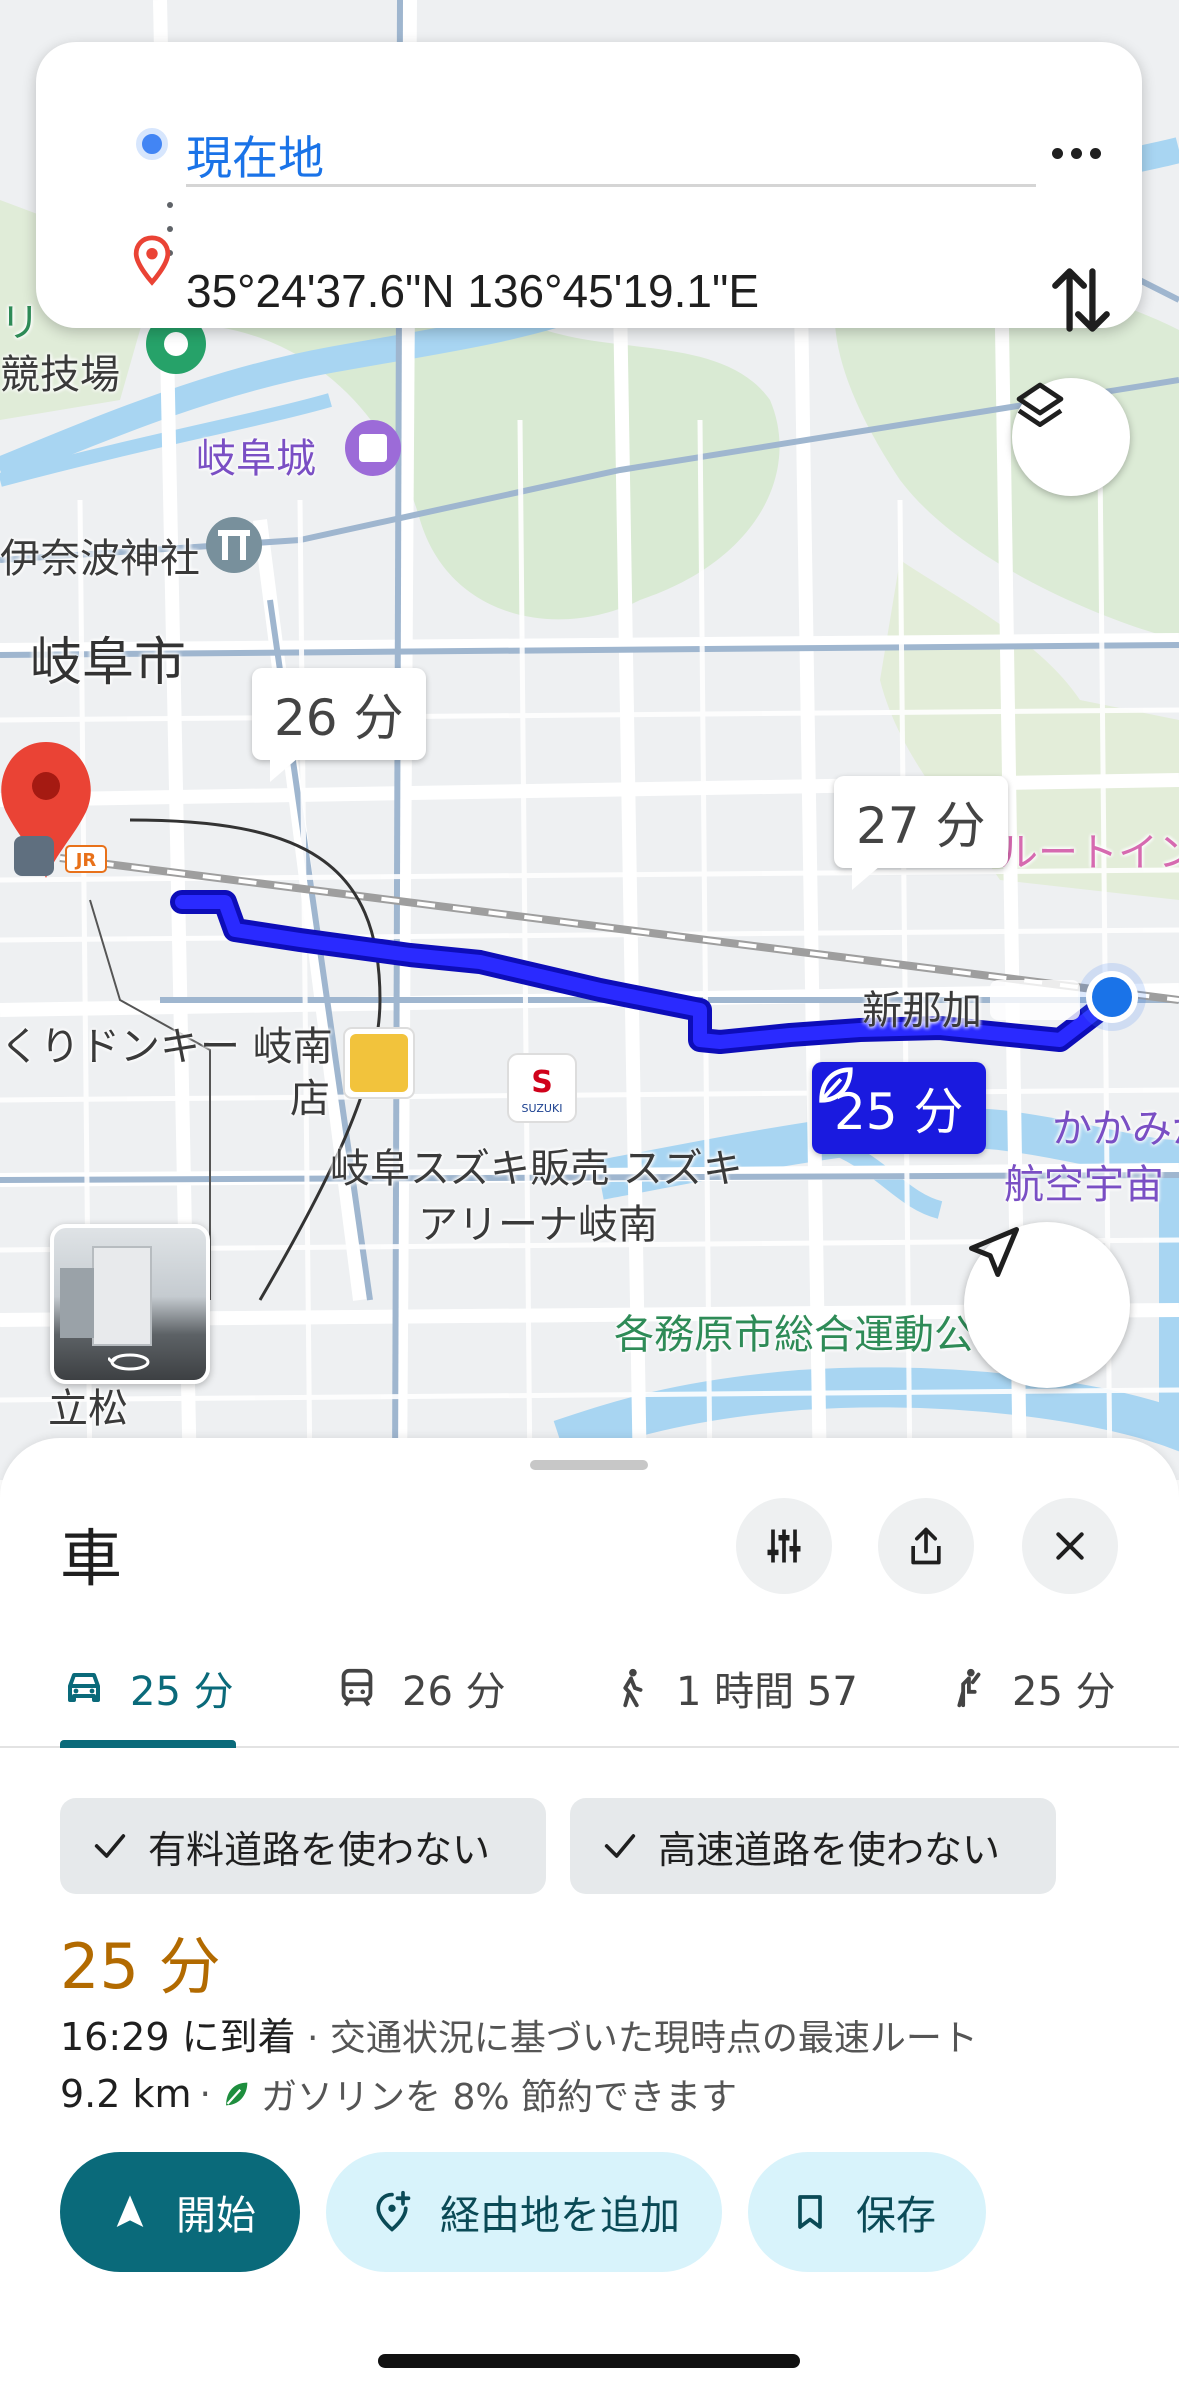 The image size is (1179, 2397). I want to click on fuel-savings-note: ガソリンを 8% 節約できます, so click(499, 2097).